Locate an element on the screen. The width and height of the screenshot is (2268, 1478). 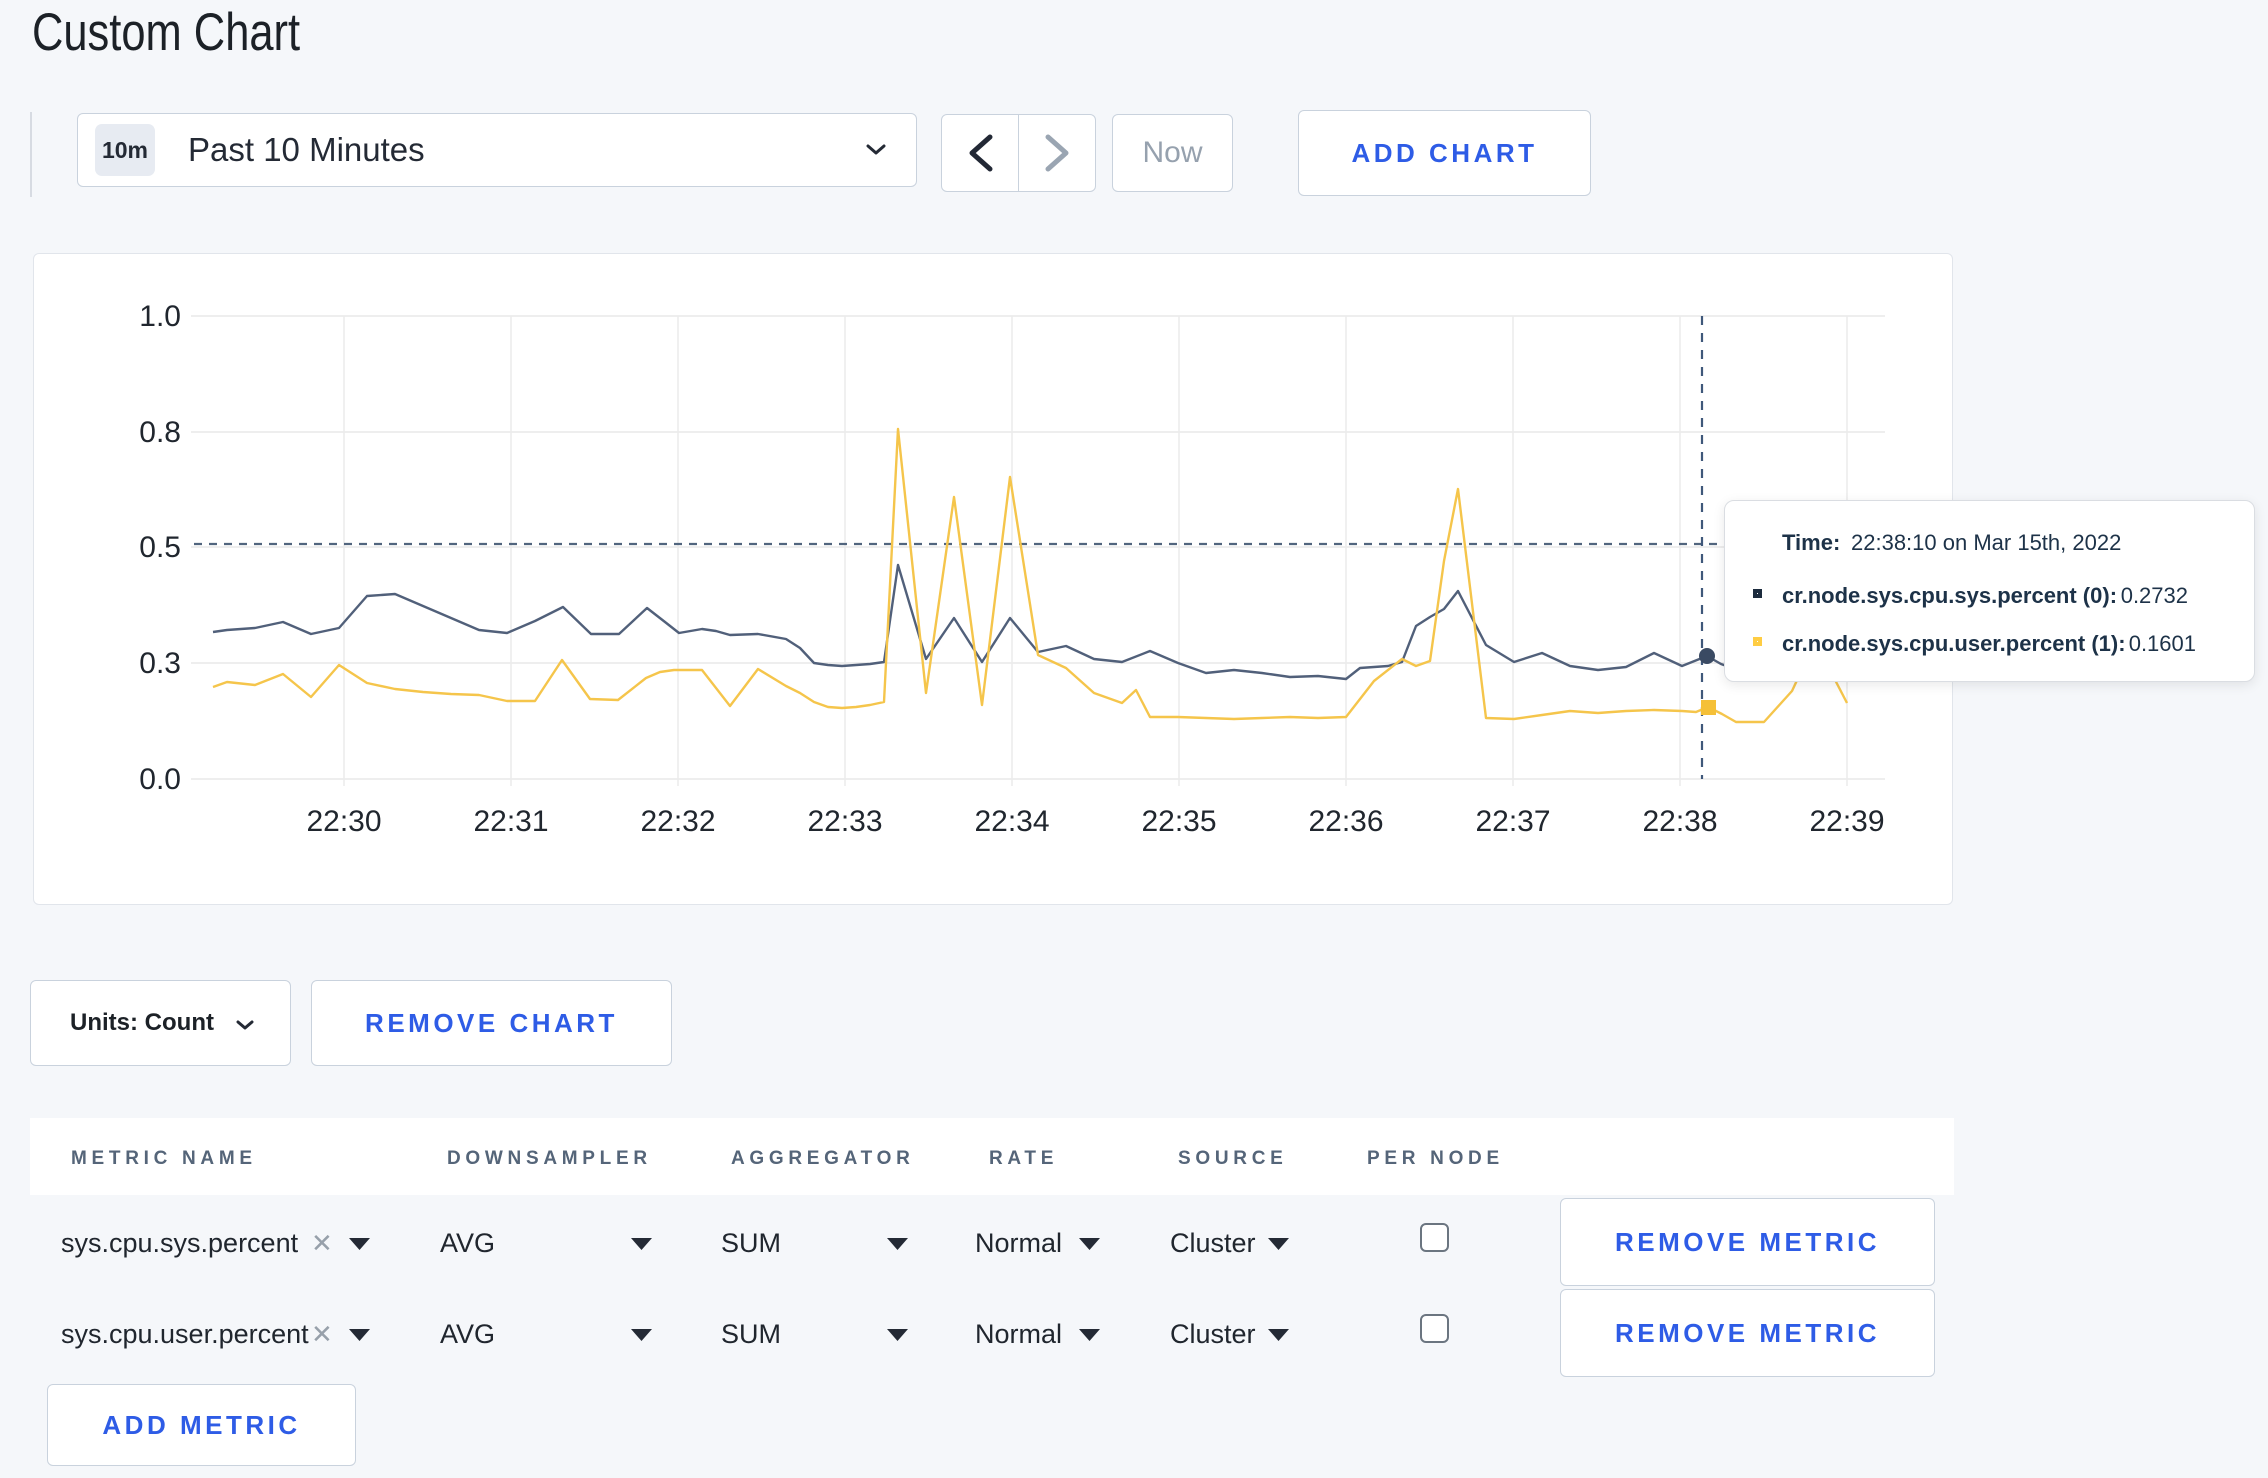
svg-text: 0.5 is located at coordinates (160, 547).